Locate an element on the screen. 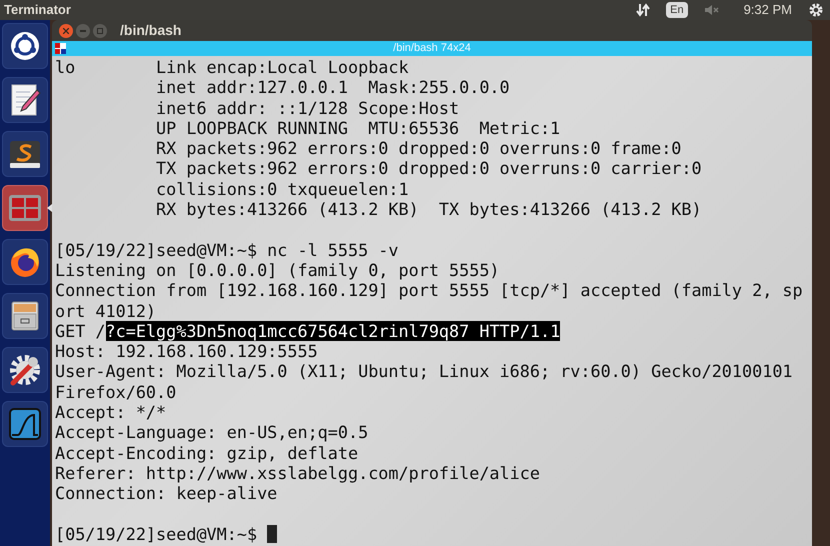  close-icon is located at coordinates (66, 31).